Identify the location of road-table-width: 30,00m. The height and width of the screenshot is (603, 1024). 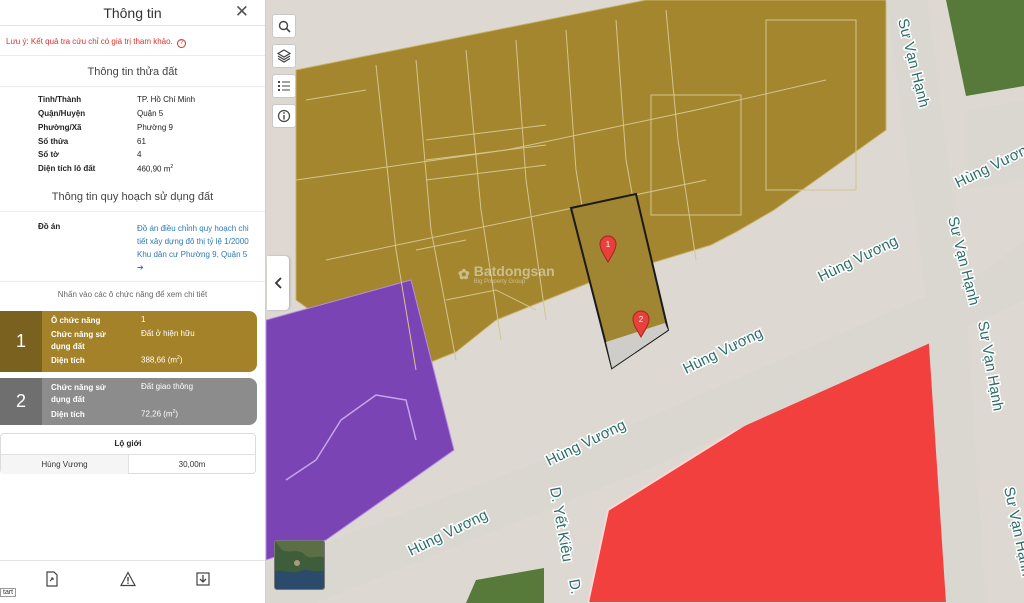
(192, 464).